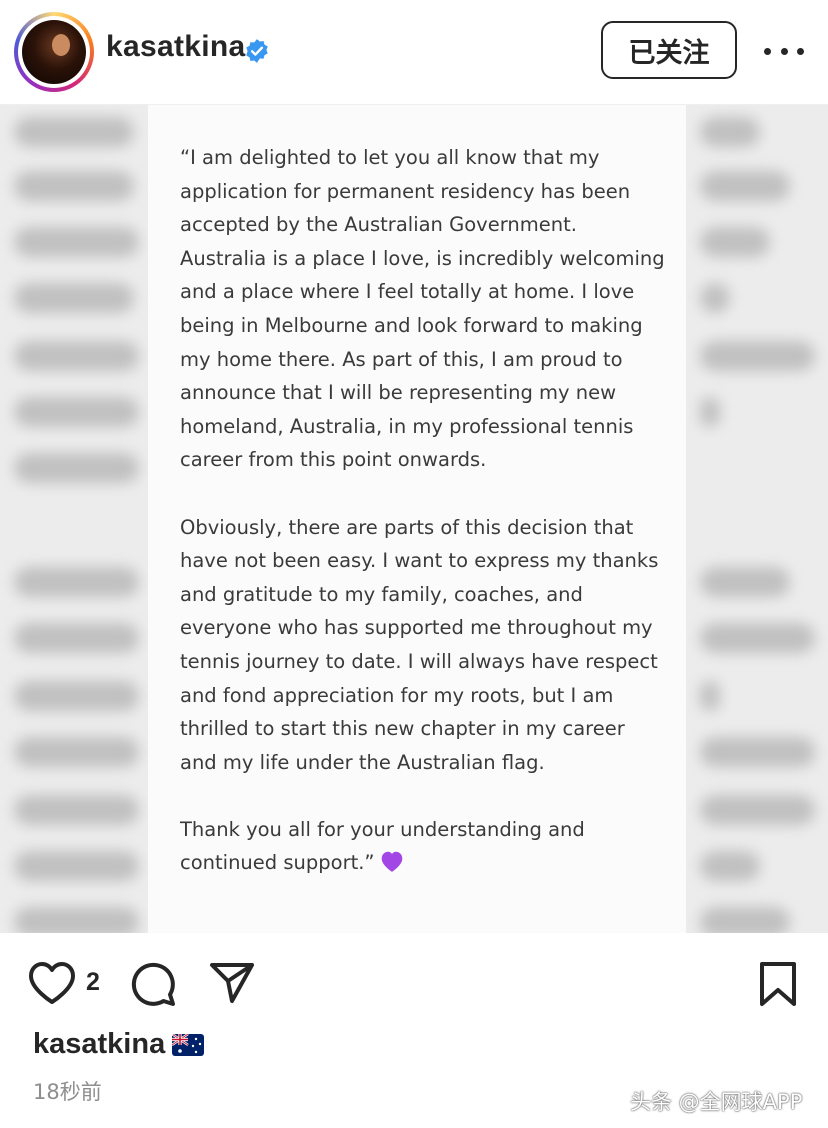 The height and width of the screenshot is (1128, 828). What do you see at coordinates (257, 51) in the screenshot?
I see `verified-badge-icon` at bounding box center [257, 51].